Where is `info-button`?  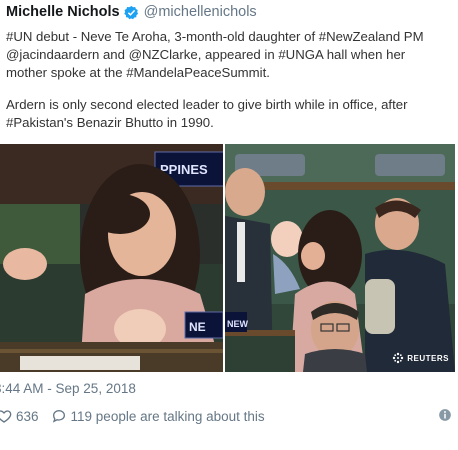
info-button is located at coordinates (445, 416).